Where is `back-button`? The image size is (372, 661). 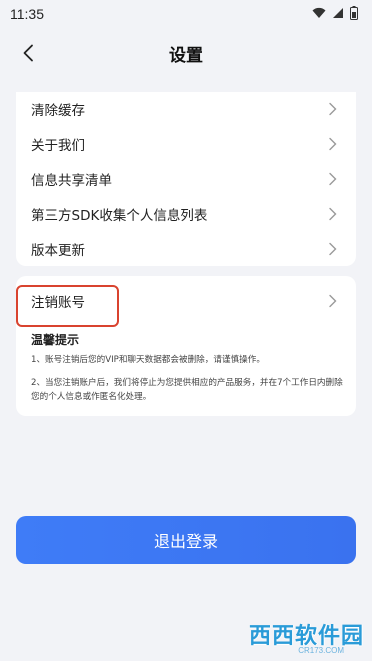 back-button is located at coordinates (28, 53).